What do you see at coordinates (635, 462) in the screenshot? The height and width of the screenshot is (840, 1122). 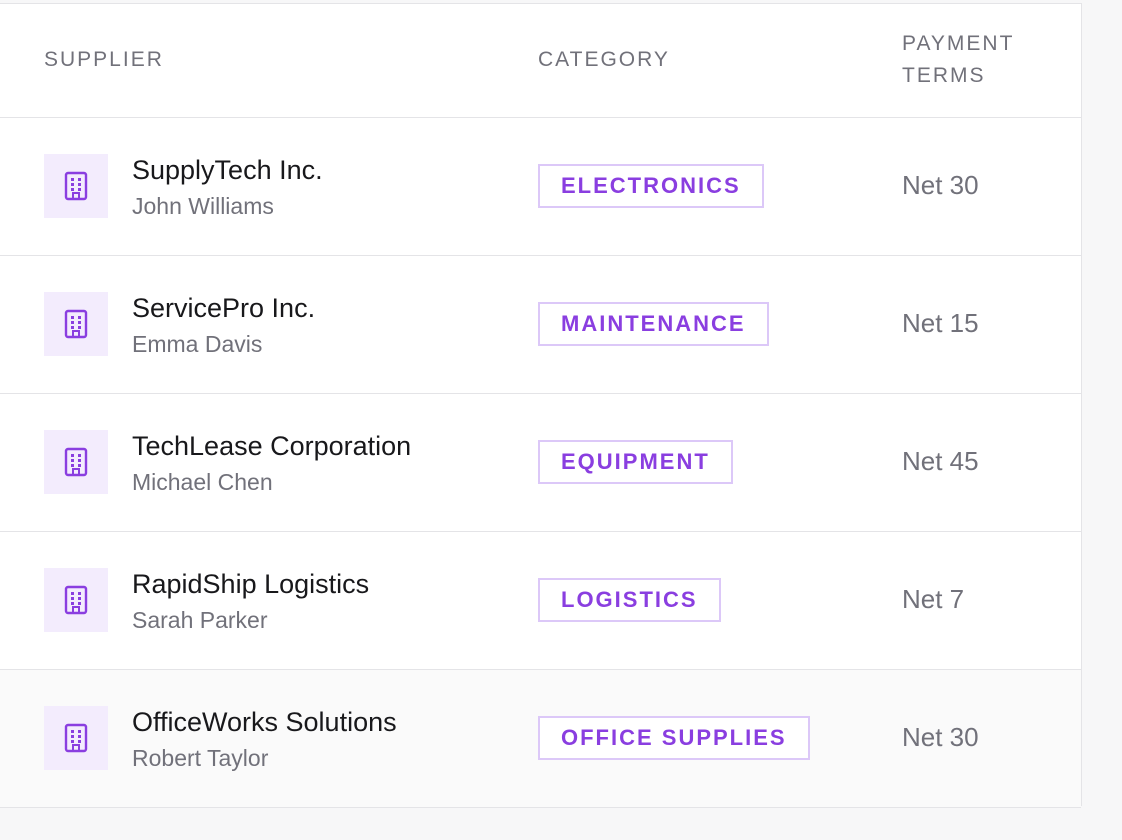 I see `category-badge: EQUIPMENT` at bounding box center [635, 462].